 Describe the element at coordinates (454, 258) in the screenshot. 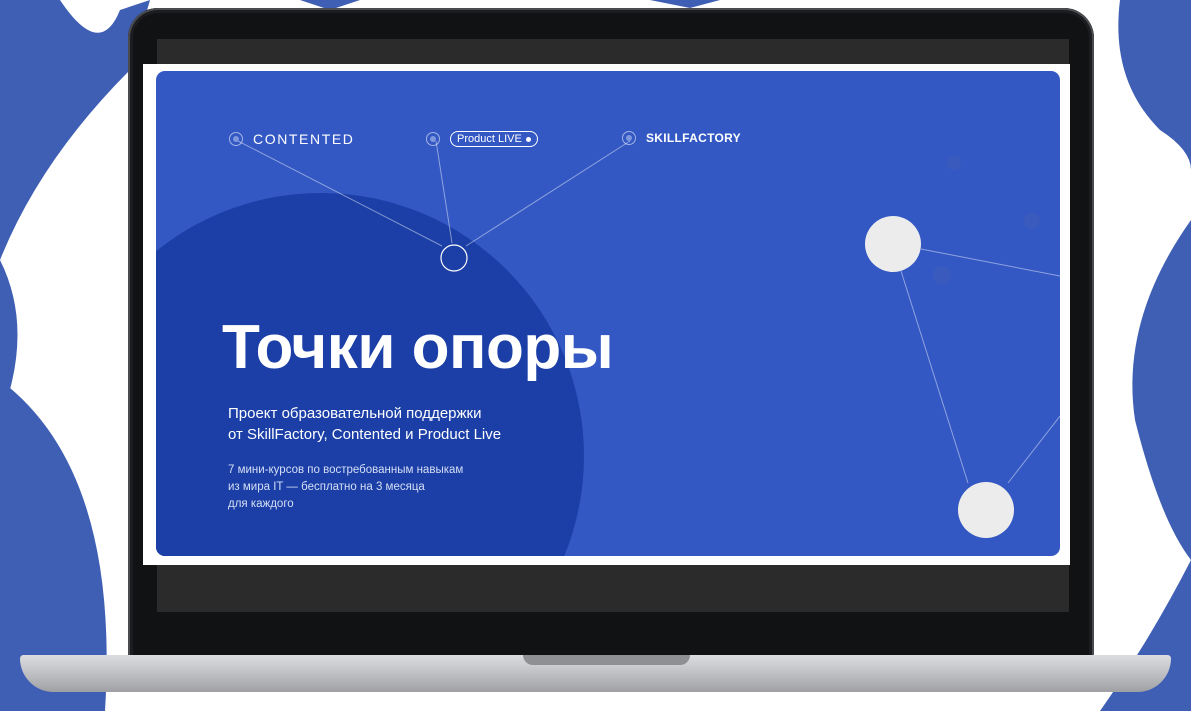

I see `hub-node-icon` at that location.